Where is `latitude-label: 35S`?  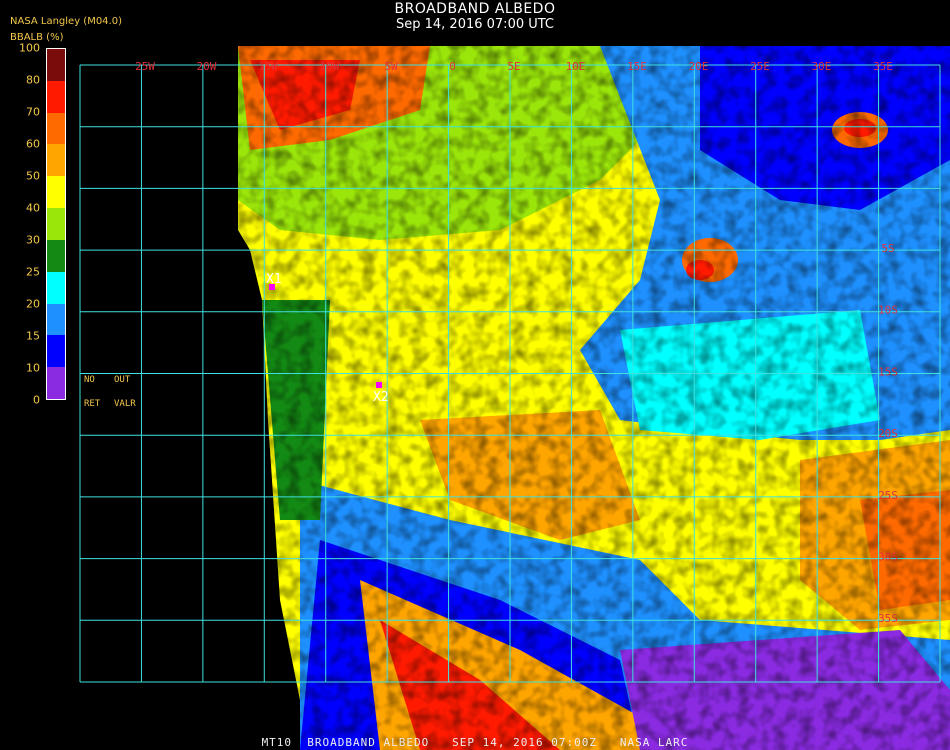
latitude-label: 35S is located at coordinates (888, 618).